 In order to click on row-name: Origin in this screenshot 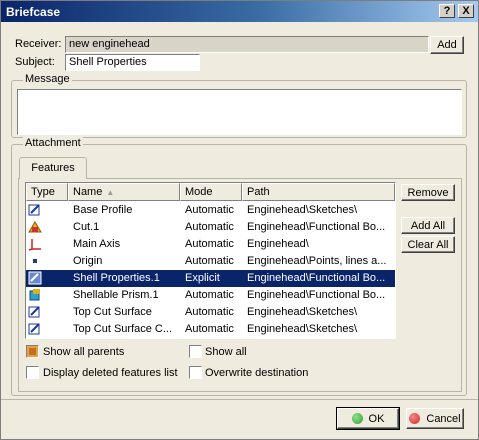, I will do `click(88, 261)`.